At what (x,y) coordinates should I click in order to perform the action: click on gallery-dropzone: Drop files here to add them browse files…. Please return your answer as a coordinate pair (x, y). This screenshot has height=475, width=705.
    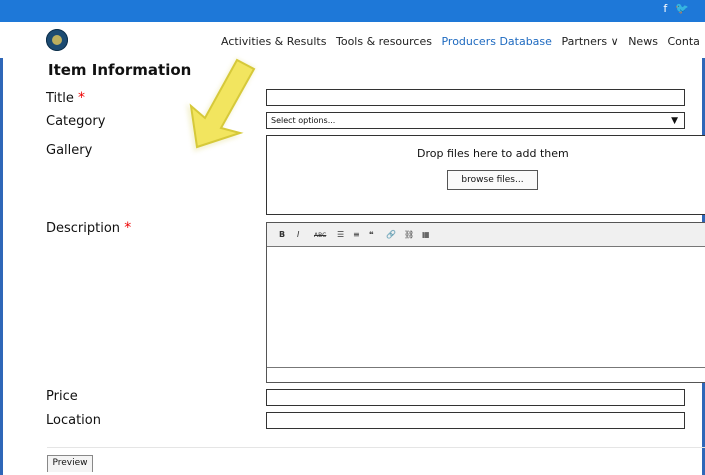
    Looking at the image, I should click on (485, 175).